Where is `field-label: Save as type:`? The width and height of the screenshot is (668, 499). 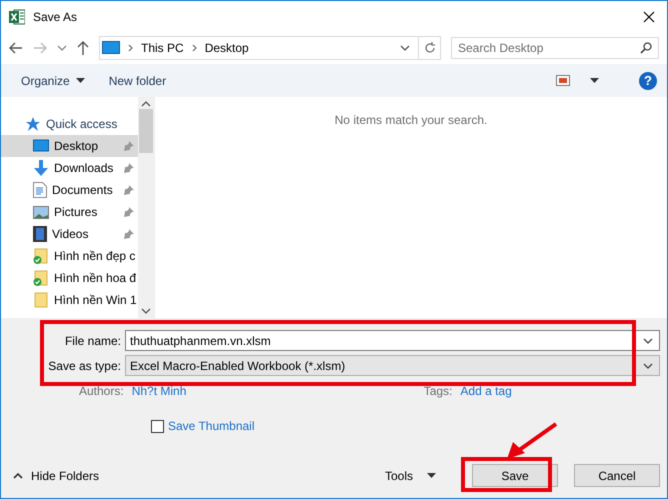 field-label: Save as type: is located at coordinates (84, 365).